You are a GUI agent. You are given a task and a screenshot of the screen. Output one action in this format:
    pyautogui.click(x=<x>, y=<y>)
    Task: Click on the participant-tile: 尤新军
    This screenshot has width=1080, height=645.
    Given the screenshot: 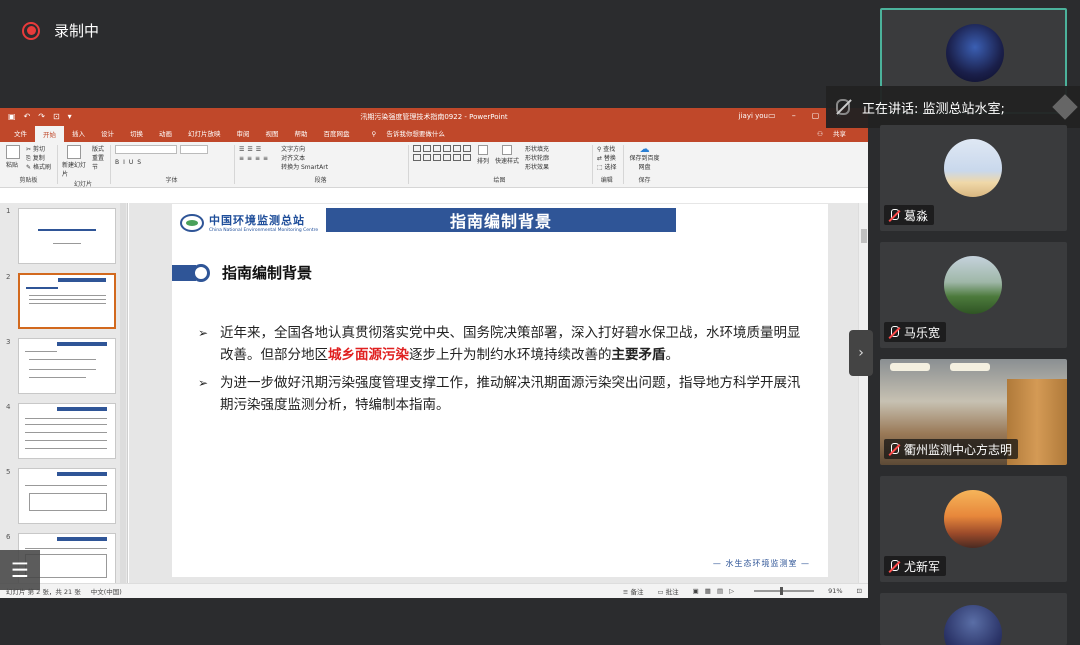 What is the action you would take?
    pyautogui.click(x=973, y=529)
    